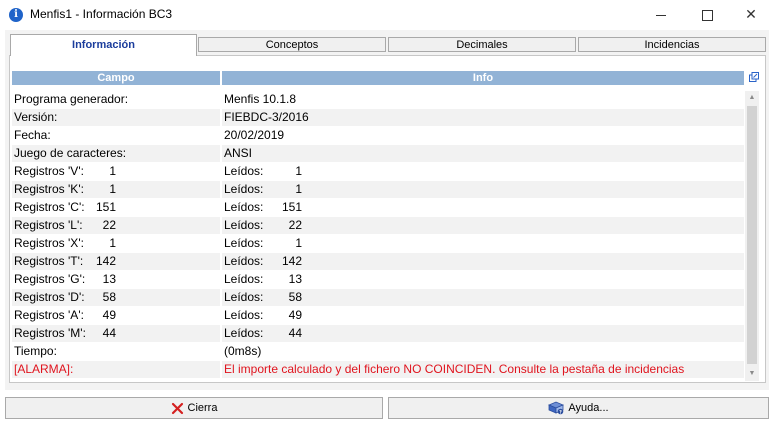  What do you see at coordinates (483, 261) in the screenshot?
I see `info-cell: Leídos: 142` at bounding box center [483, 261].